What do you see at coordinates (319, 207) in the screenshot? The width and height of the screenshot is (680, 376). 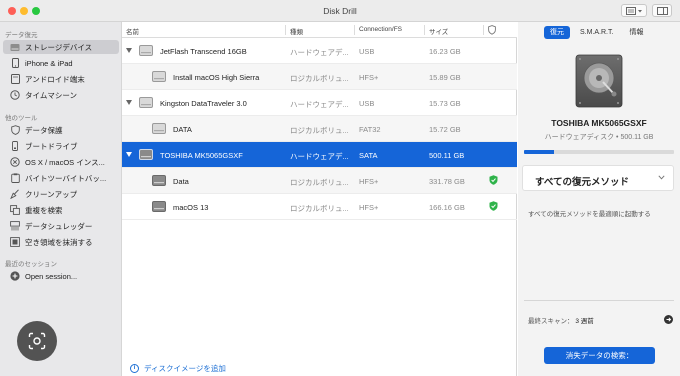 I see `table-row: macOS 13 ロジカルボリュ... HFS+ 166.16 GB` at bounding box center [319, 207].